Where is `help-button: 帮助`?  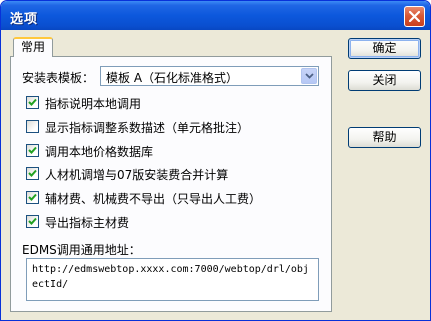
help-button: 帮助 is located at coordinates (384, 137).